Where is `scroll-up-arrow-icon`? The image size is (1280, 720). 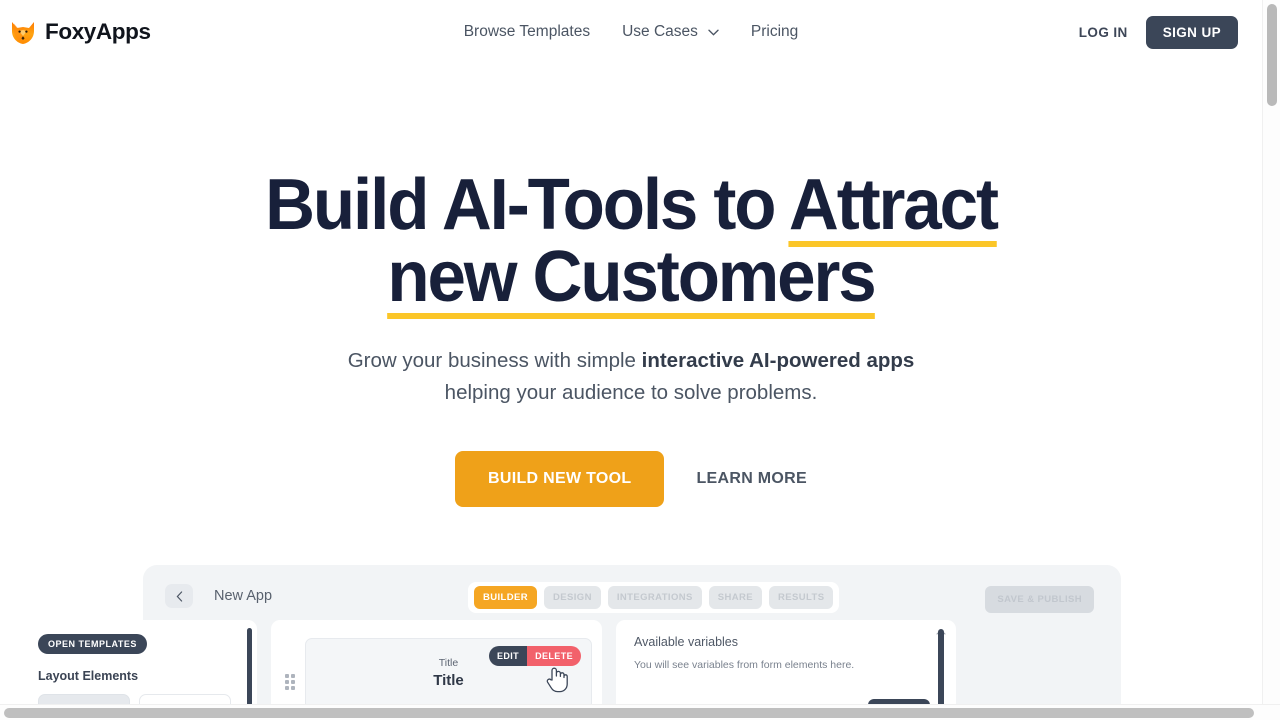
scroll-up-arrow-icon is located at coordinates (941, 628).